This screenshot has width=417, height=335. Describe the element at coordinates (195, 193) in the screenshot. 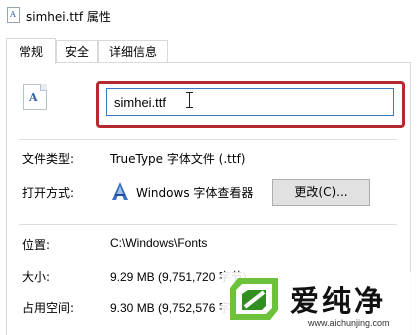

I see `open-with-value: Windows 字体查看器` at that location.